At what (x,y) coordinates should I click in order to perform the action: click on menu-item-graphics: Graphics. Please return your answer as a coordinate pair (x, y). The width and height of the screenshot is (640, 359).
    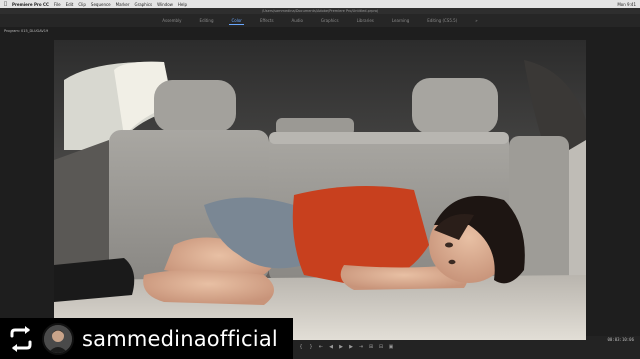
    Looking at the image, I should click on (143, 4).